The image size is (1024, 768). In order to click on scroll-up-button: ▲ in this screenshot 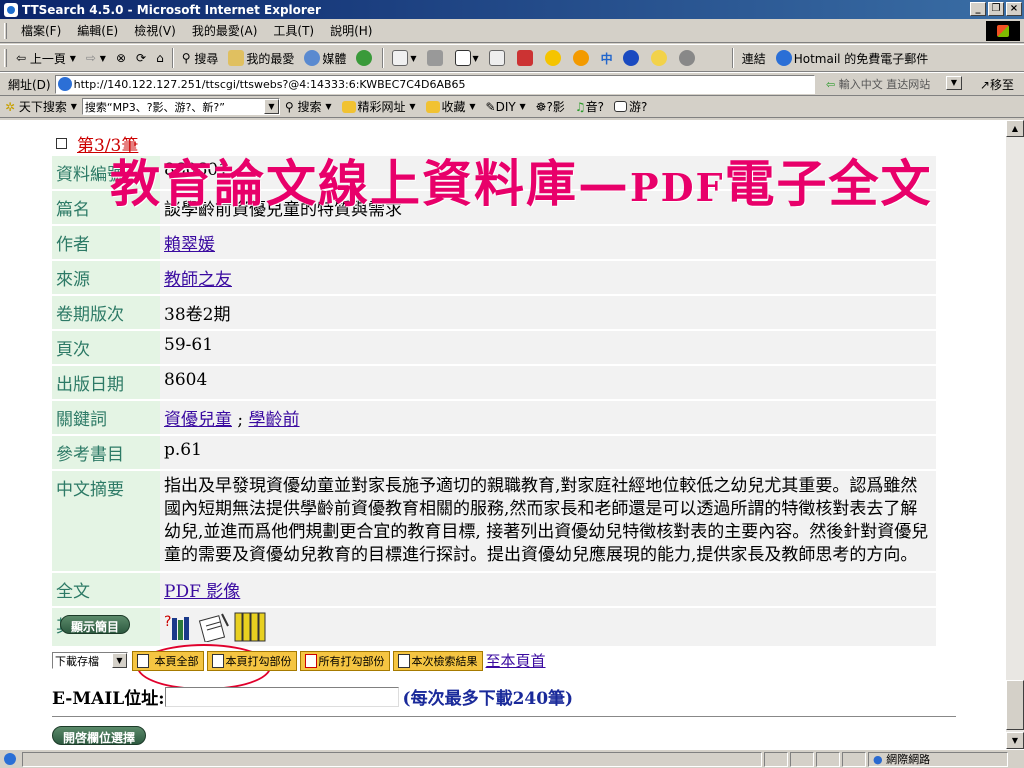, I will do `click(1015, 128)`.